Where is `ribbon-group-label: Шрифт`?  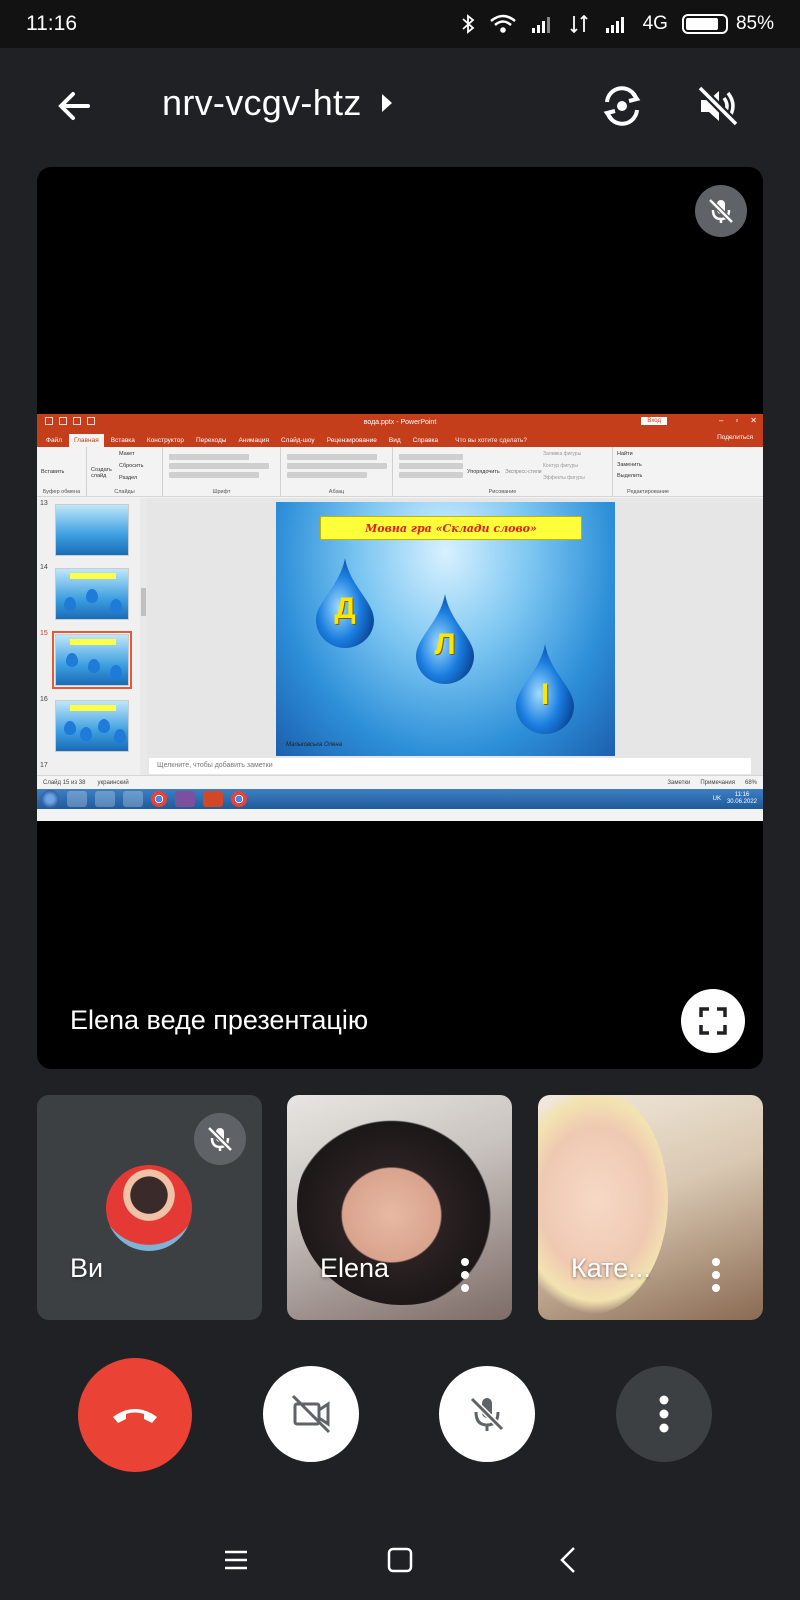 ribbon-group-label: Шрифт is located at coordinates (221, 492).